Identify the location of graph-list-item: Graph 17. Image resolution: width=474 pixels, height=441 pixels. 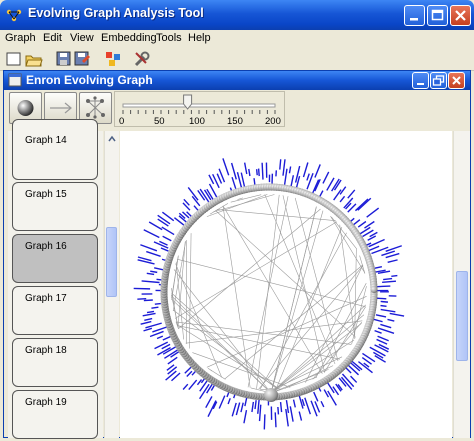
(55, 310).